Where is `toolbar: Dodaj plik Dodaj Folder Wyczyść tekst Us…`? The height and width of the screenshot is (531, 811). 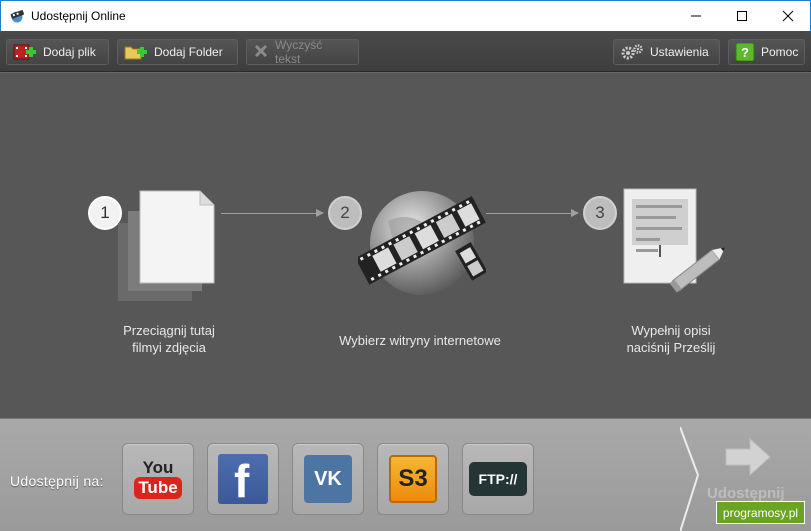 toolbar: Dodaj plik Dodaj Folder Wyczyść tekst Us… is located at coordinates (405, 51).